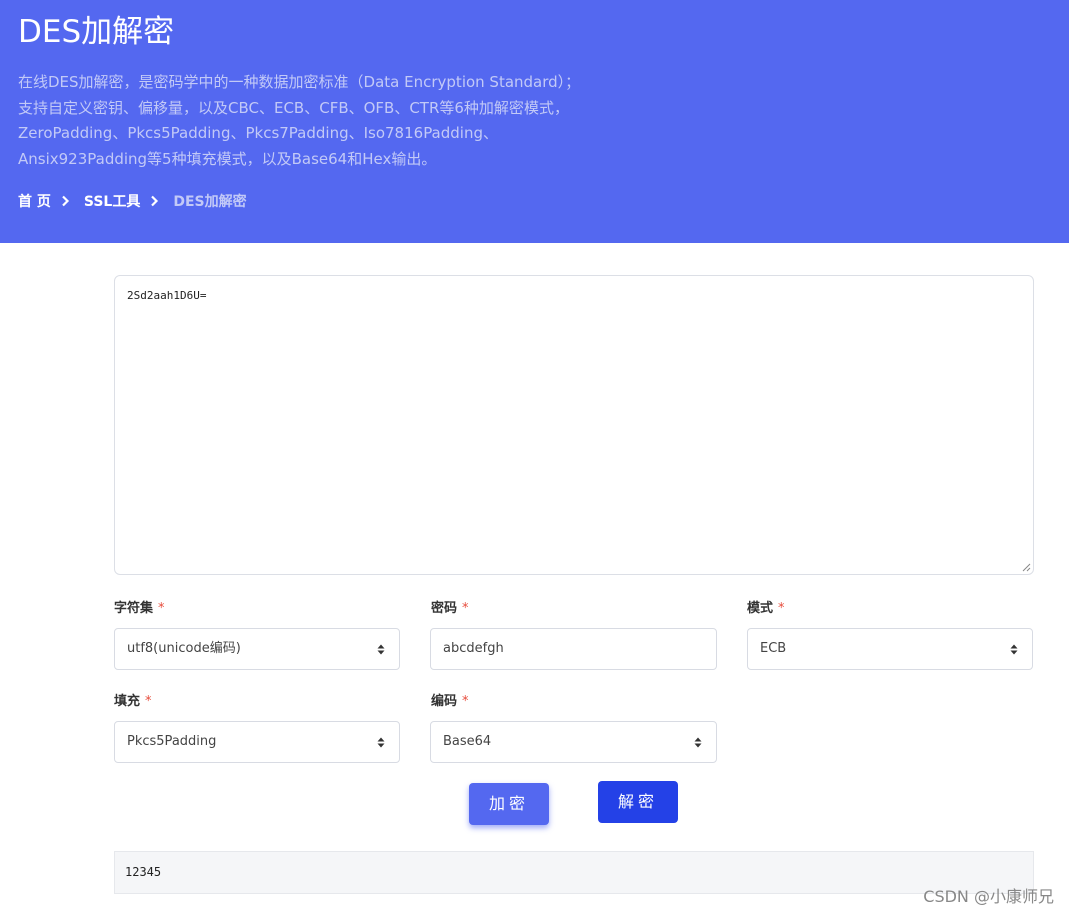  Describe the element at coordinates (509, 804) in the screenshot. I see `encrypt-button: 加密` at that location.